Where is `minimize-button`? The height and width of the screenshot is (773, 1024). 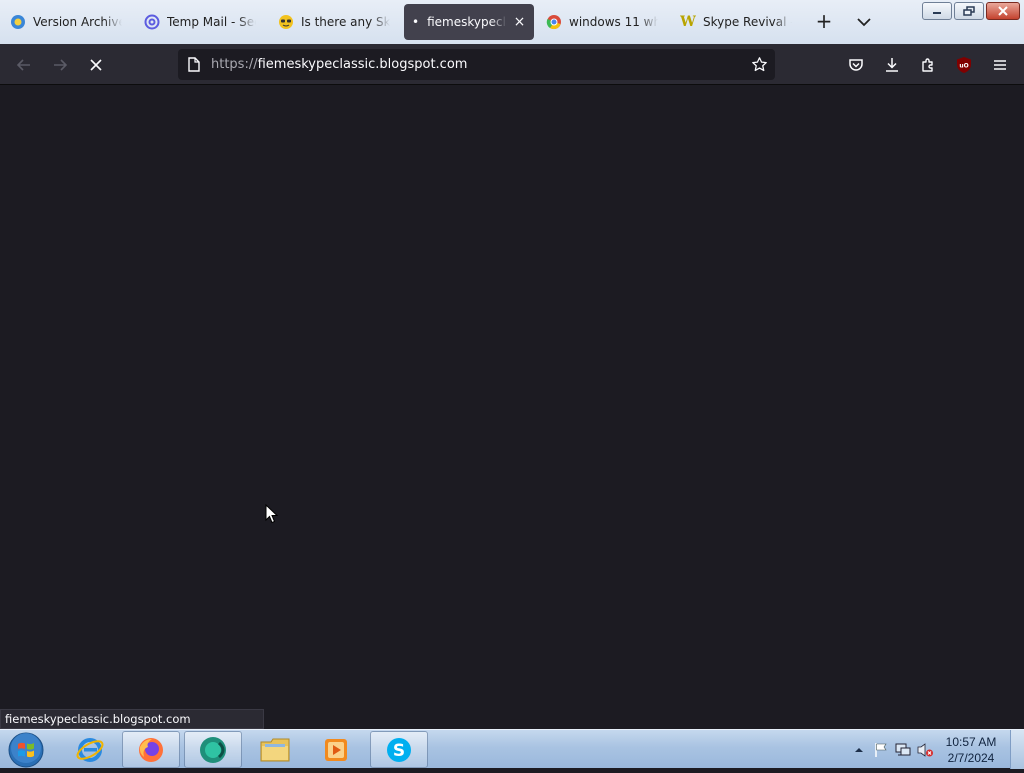 minimize-button is located at coordinates (937, 11).